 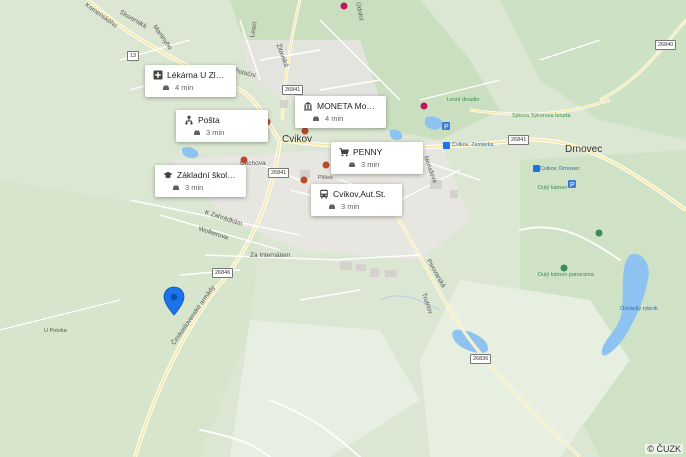 What do you see at coordinates (190, 81) in the screenshot?
I see `poi-card-pharmacy: Lékárna U Zlatéh... 4 min` at bounding box center [190, 81].